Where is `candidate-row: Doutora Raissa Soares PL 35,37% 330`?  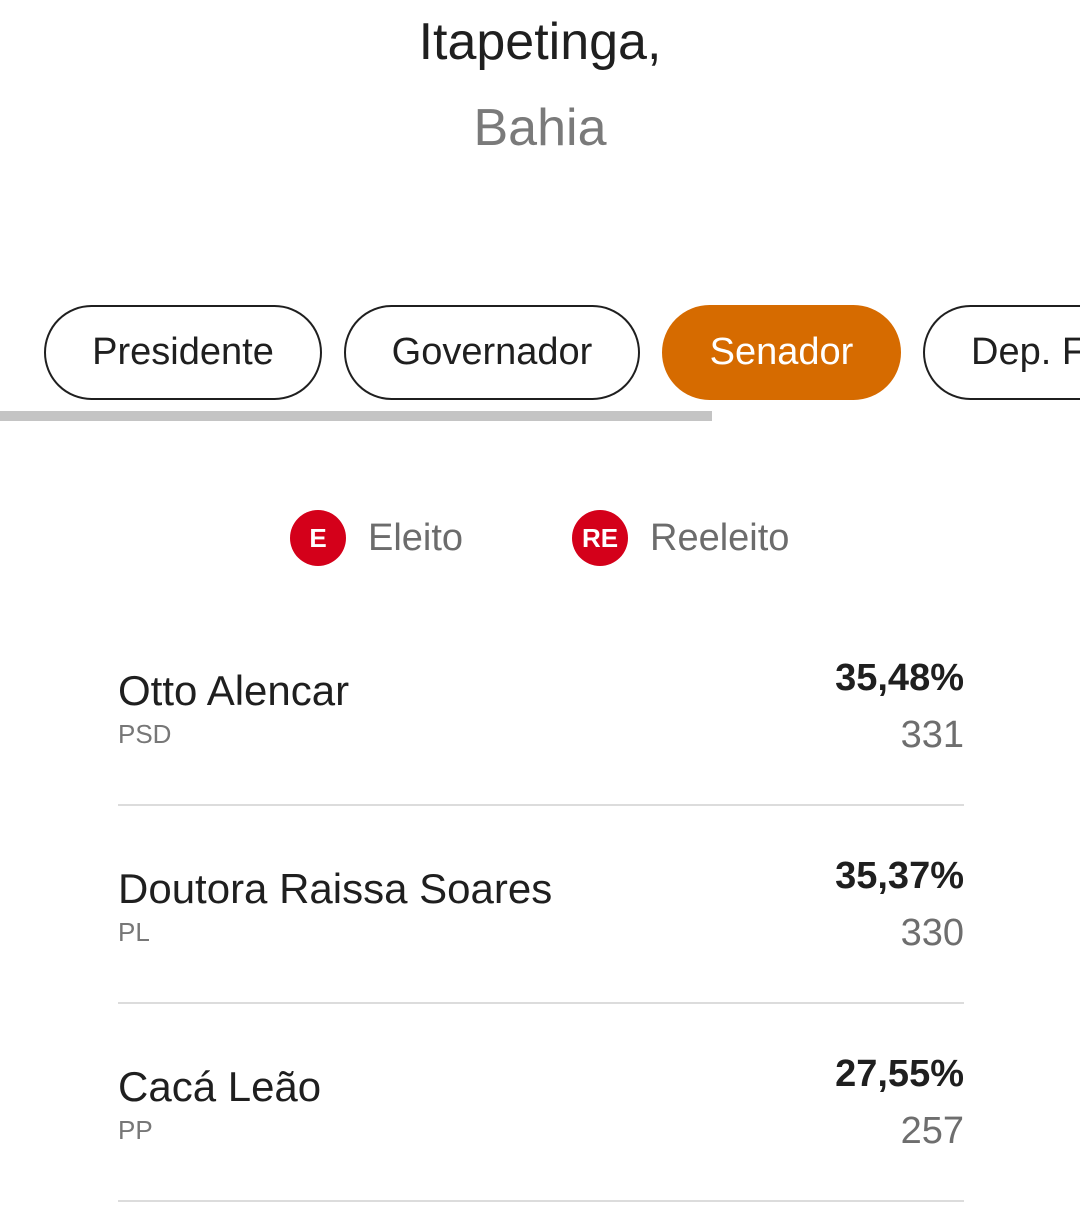
candidate-row: Doutora Raissa Soares PL 35,37% 330 is located at coordinates (541, 905).